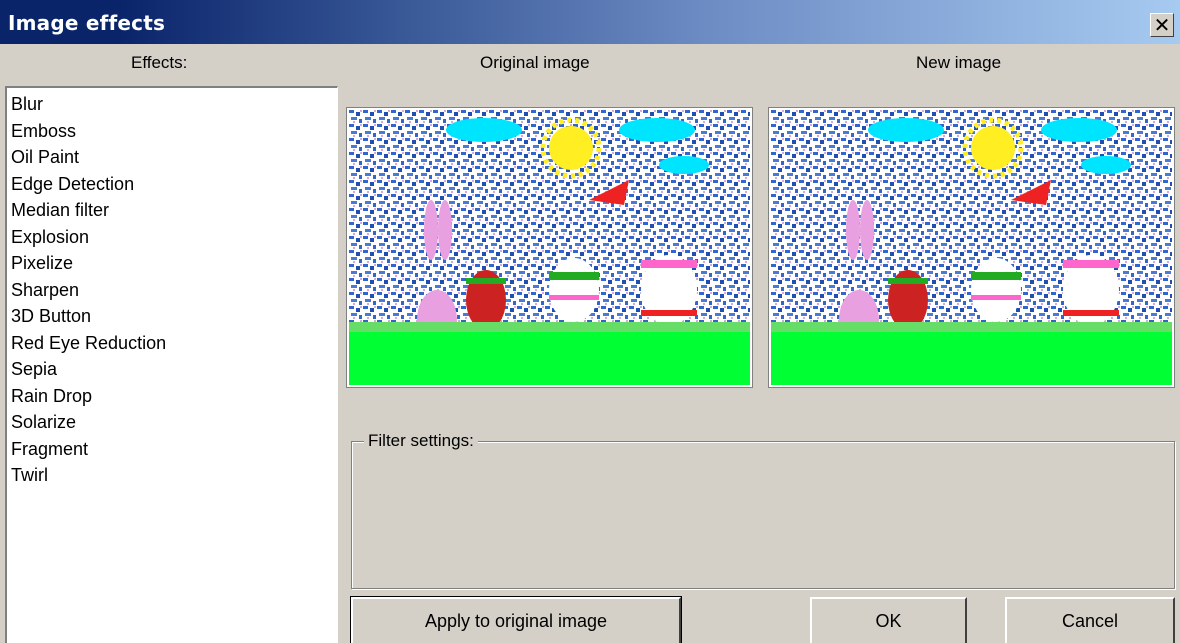 The height and width of the screenshot is (643, 1180). What do you see at coordinates (174, 475) in the screenshot?
I see `effect-item: Twirl` at bounding box center [174, 475].